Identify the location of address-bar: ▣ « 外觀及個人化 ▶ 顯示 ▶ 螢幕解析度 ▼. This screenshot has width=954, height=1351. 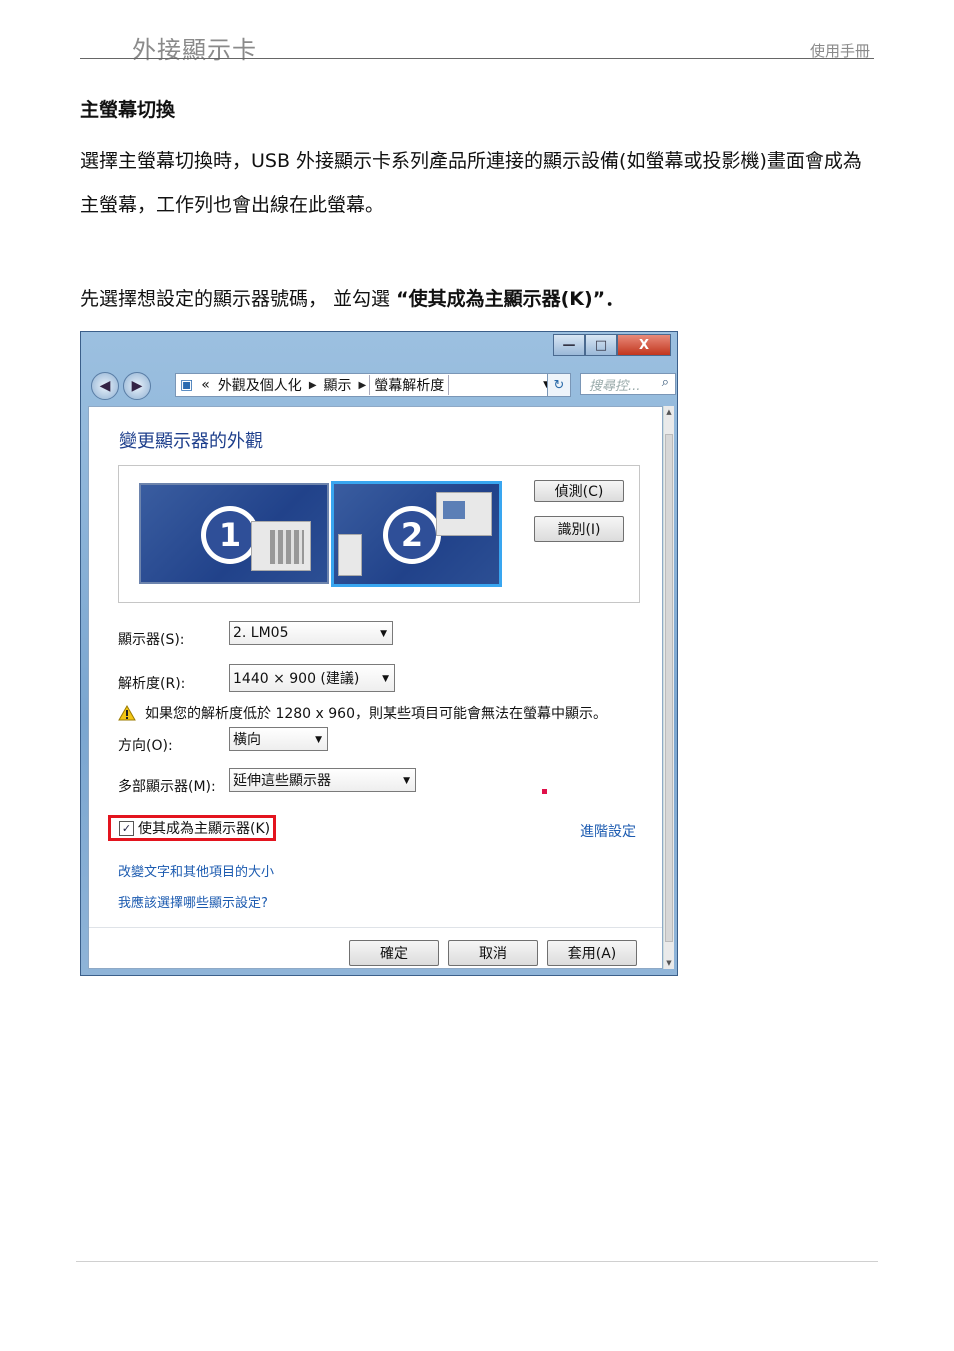
(366, 385).